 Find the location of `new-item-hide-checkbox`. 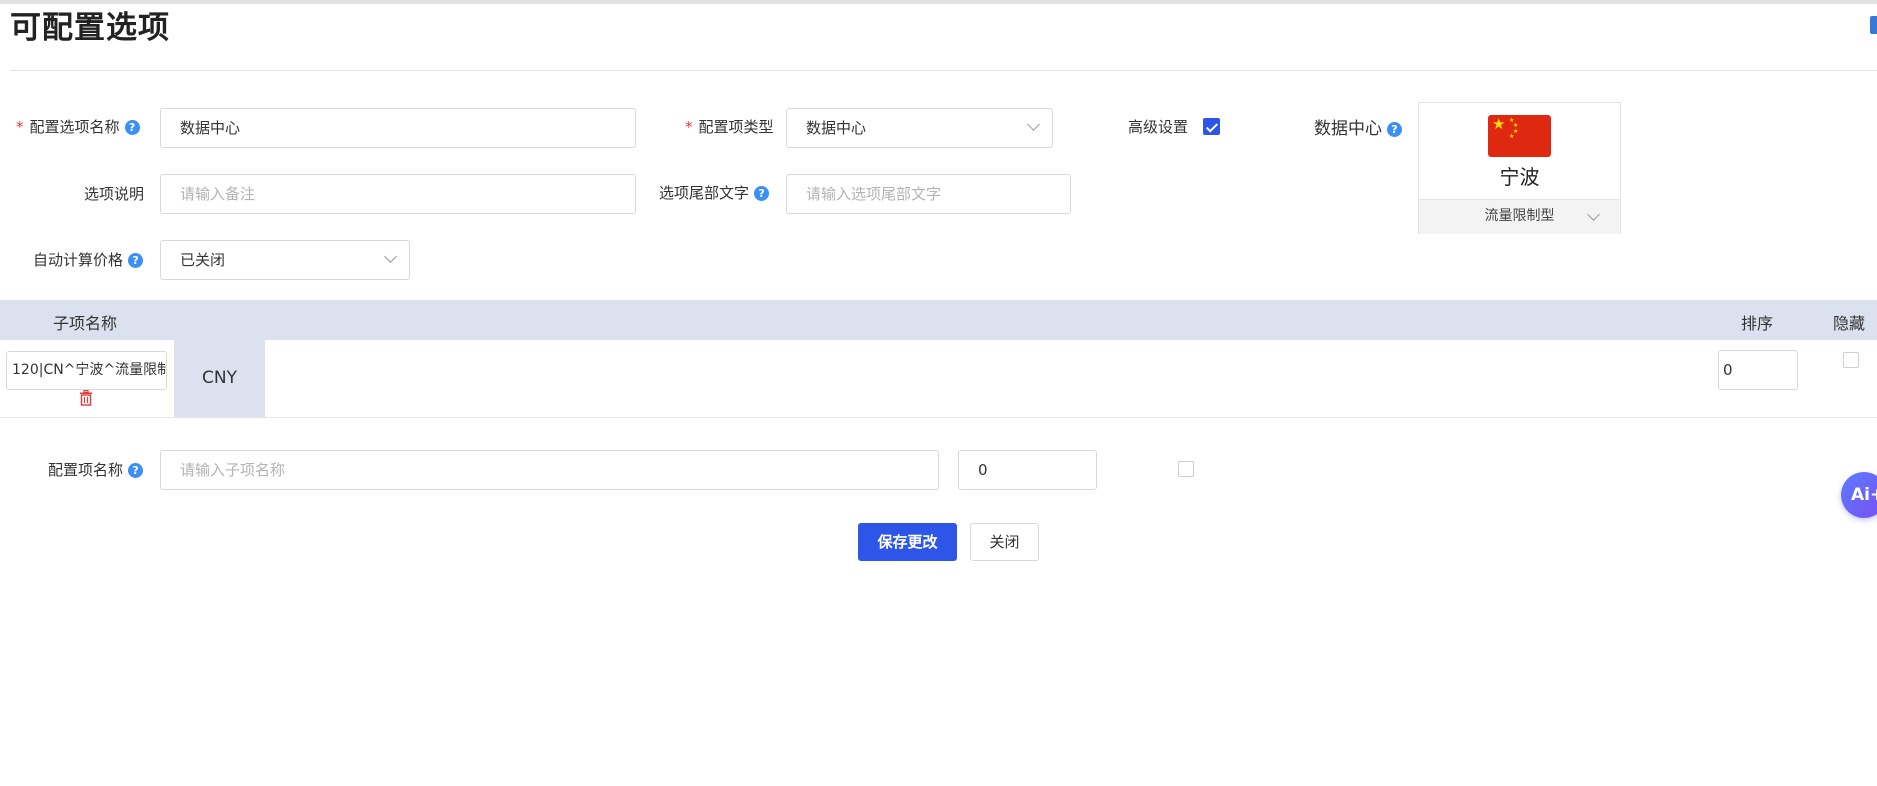

new-item-hide-checkbox is located at coordinates (1186, 469).